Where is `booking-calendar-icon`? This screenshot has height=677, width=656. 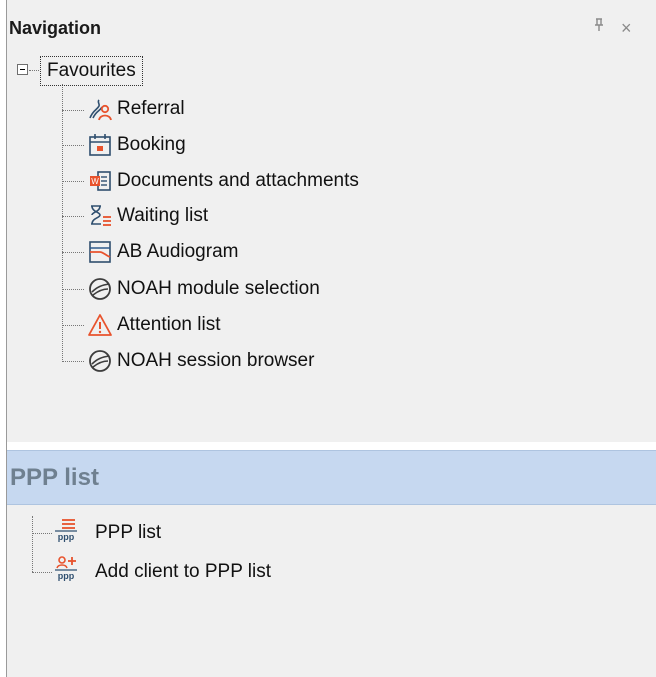
booking-calendar-icon is located at coordinates (100, 145).